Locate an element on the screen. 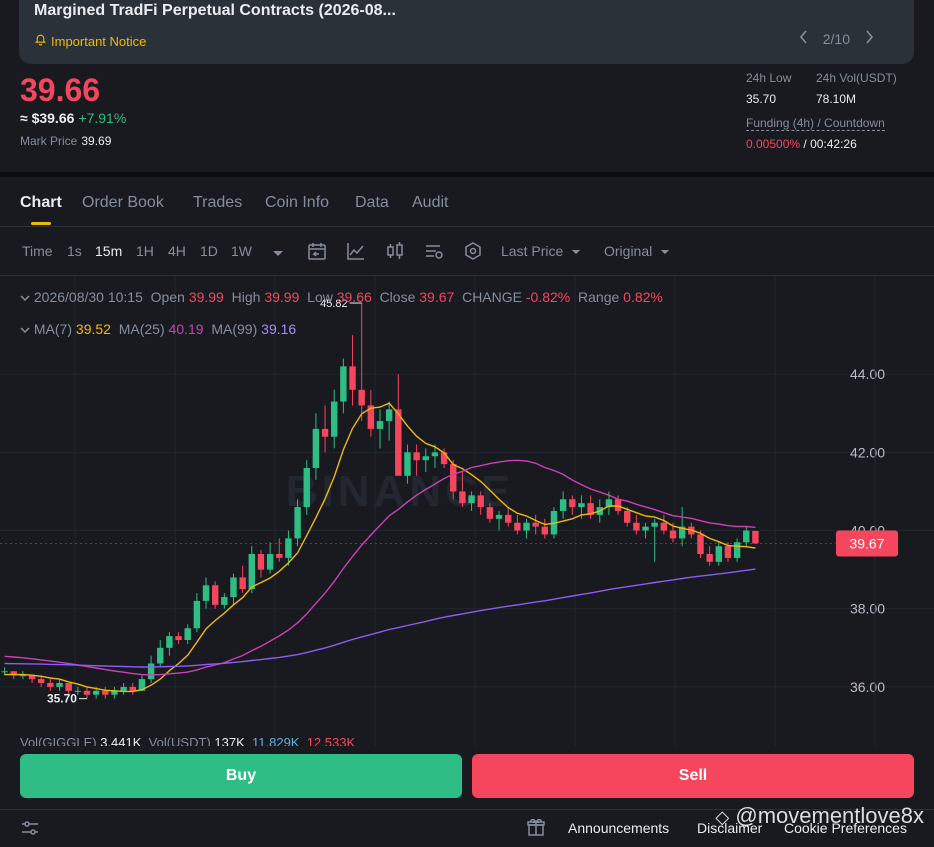  active-tab-indicator is located at coordinates (41, 223).